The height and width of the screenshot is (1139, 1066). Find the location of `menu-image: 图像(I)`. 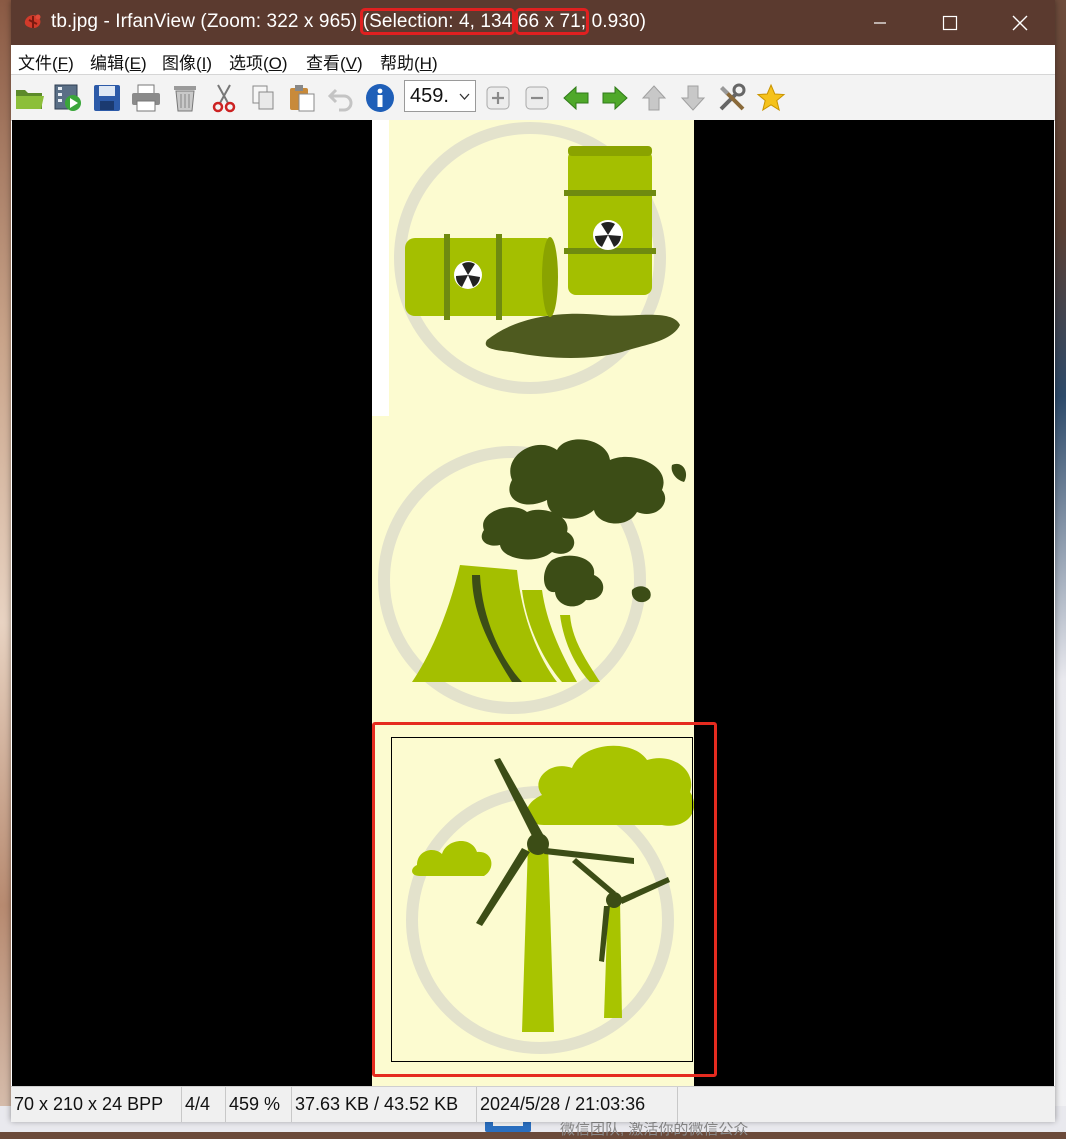

menu-image: 图像(I) is located at coordinates (187, 61).